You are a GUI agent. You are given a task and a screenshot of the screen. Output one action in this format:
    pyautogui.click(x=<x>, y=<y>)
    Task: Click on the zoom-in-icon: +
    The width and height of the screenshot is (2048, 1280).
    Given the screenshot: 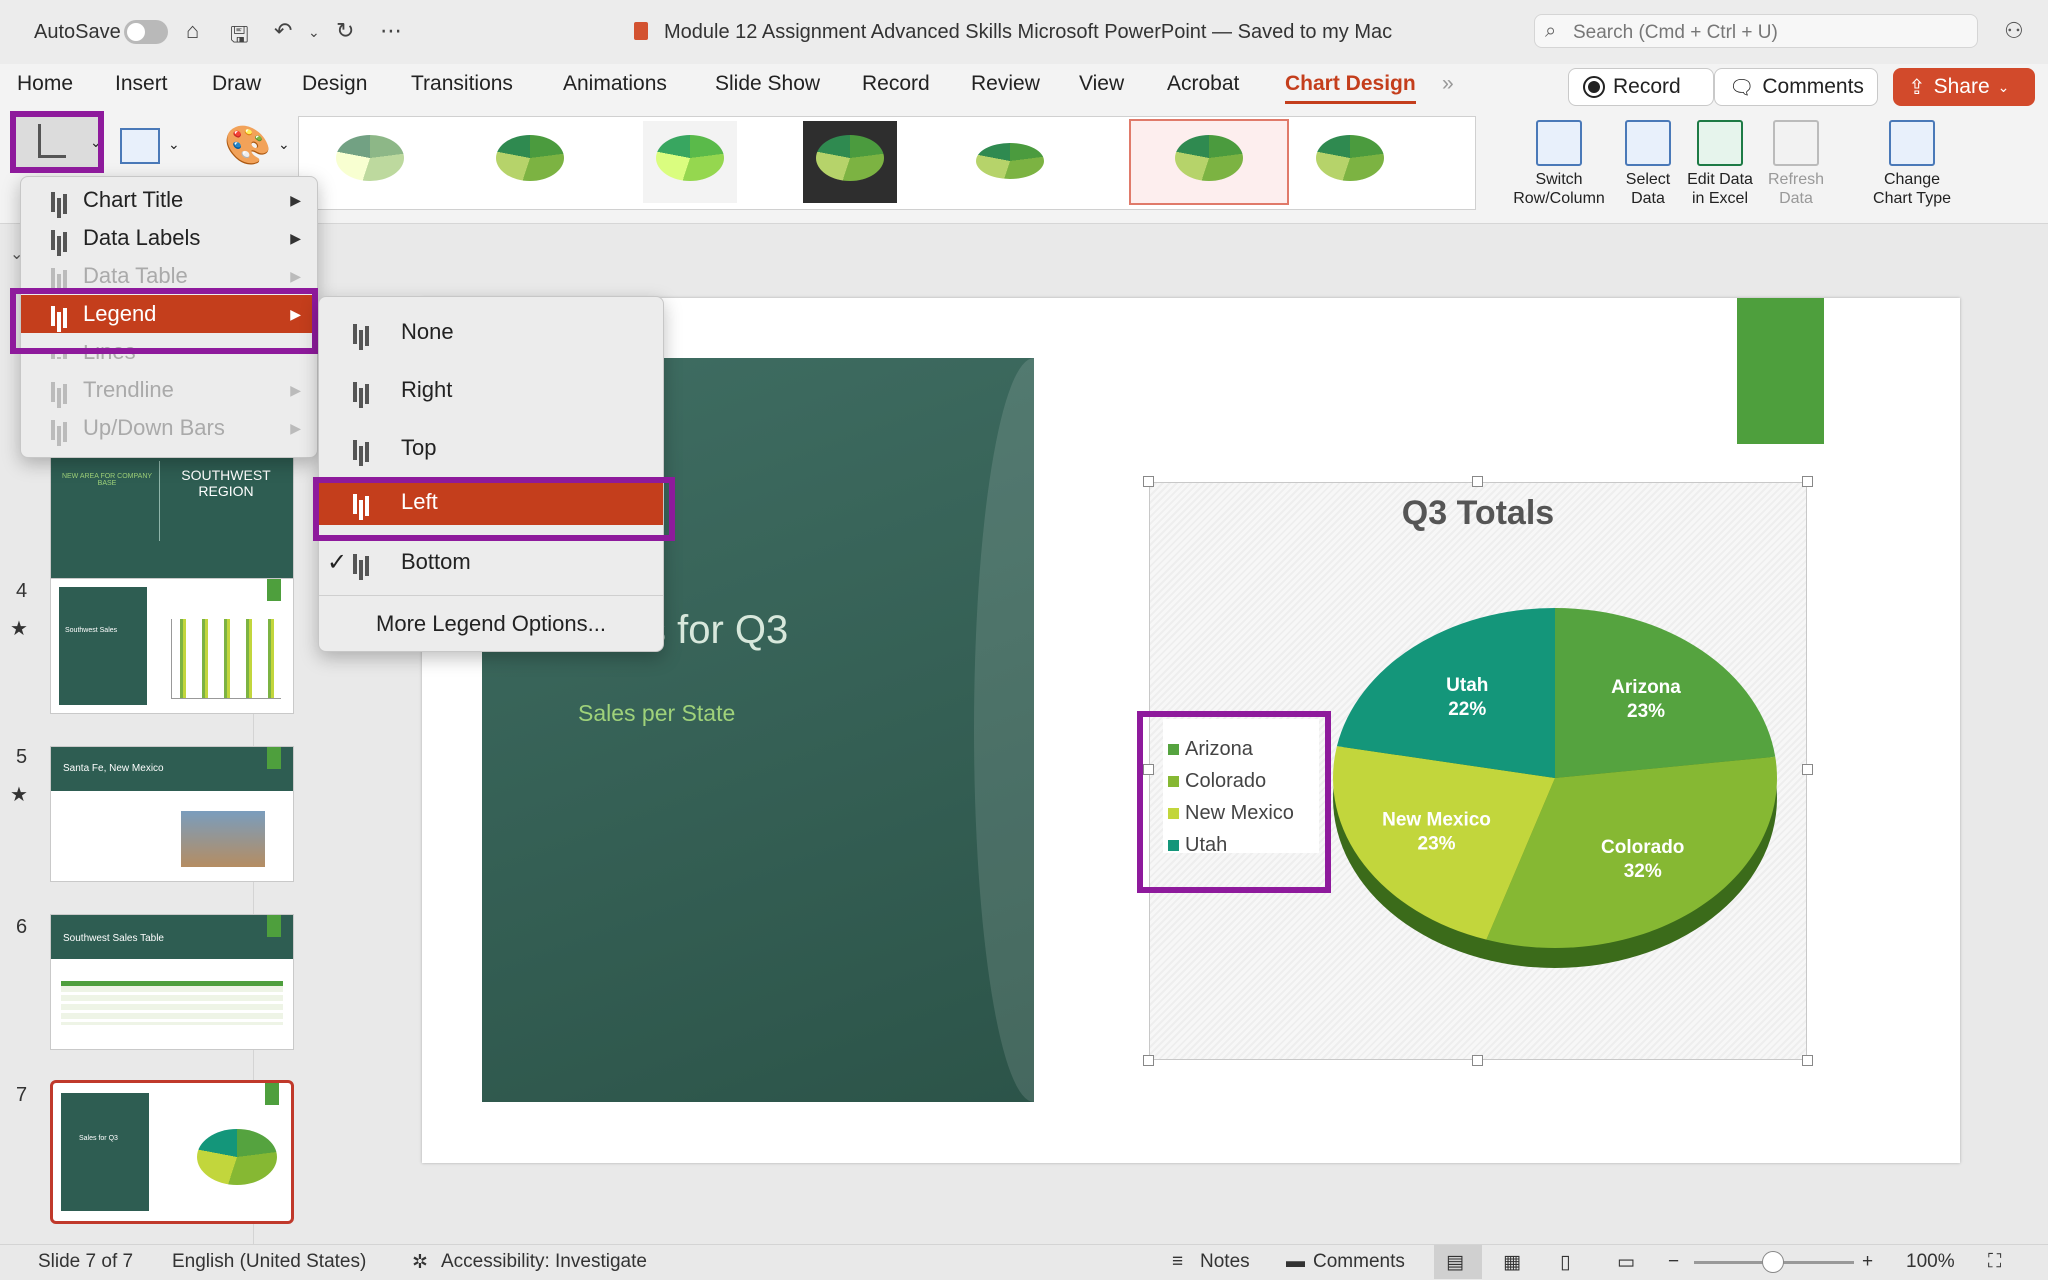 What is the action you would take?
    pyautogui.click(x=1867, y=1262)
    